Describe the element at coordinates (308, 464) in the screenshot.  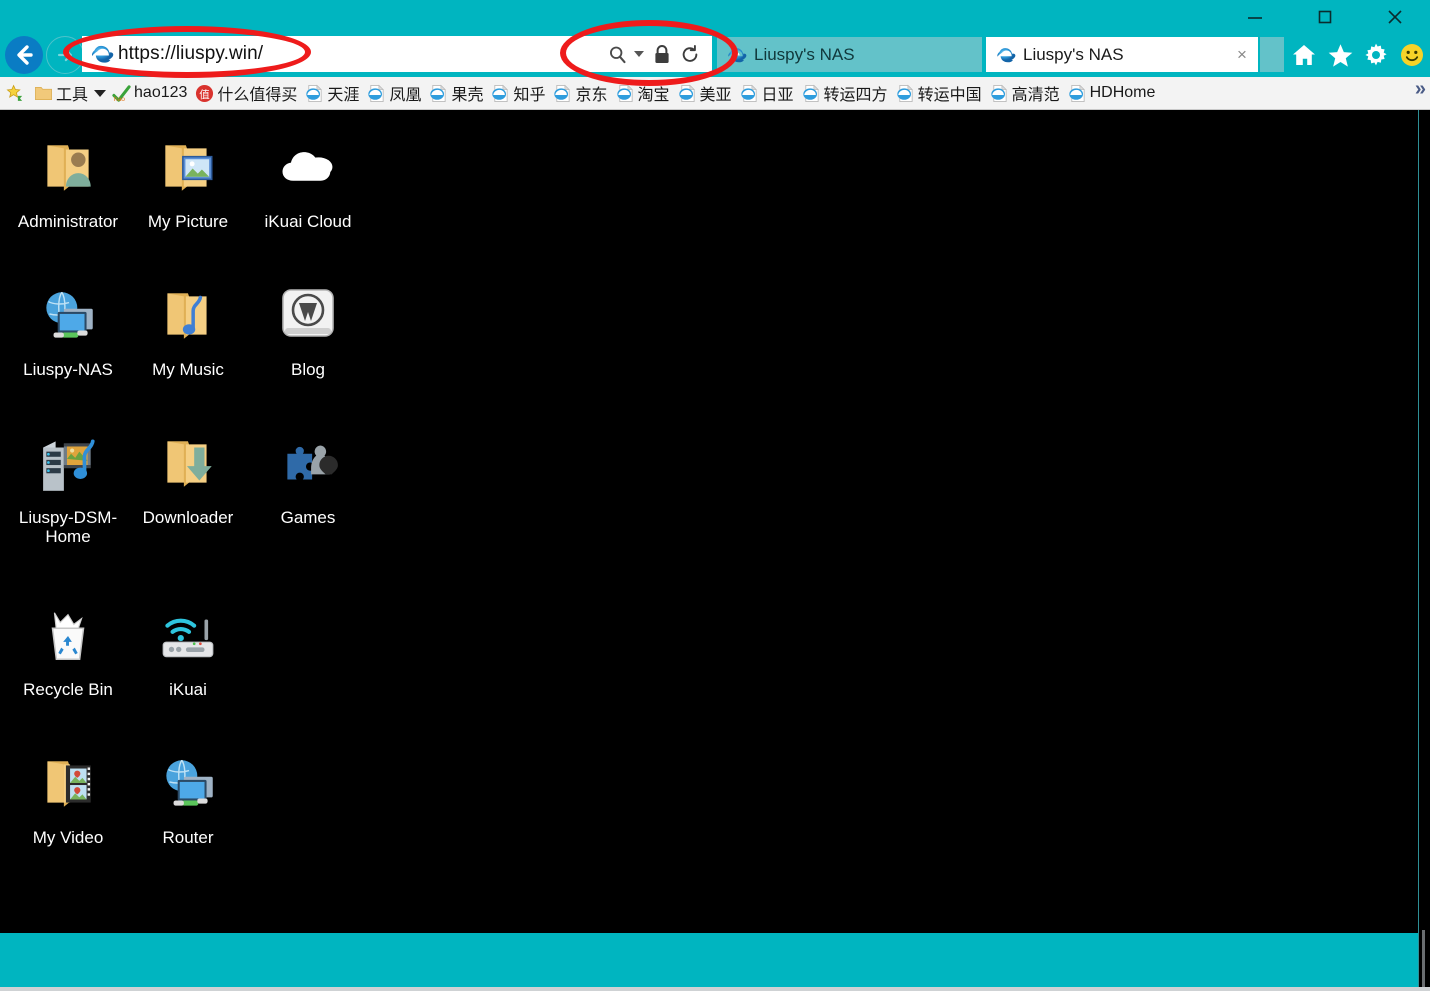
I see `games-icon` at that location.